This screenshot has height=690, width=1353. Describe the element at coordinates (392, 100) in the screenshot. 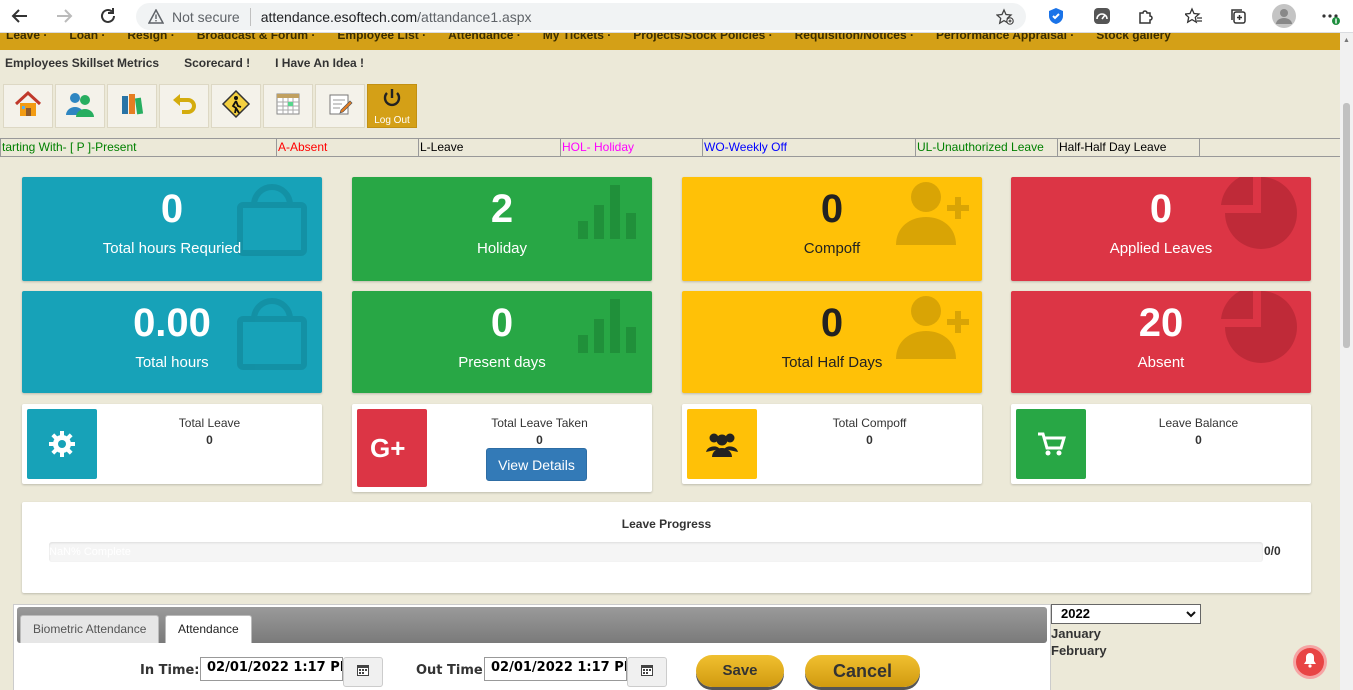

I see `power-icon` at that location.